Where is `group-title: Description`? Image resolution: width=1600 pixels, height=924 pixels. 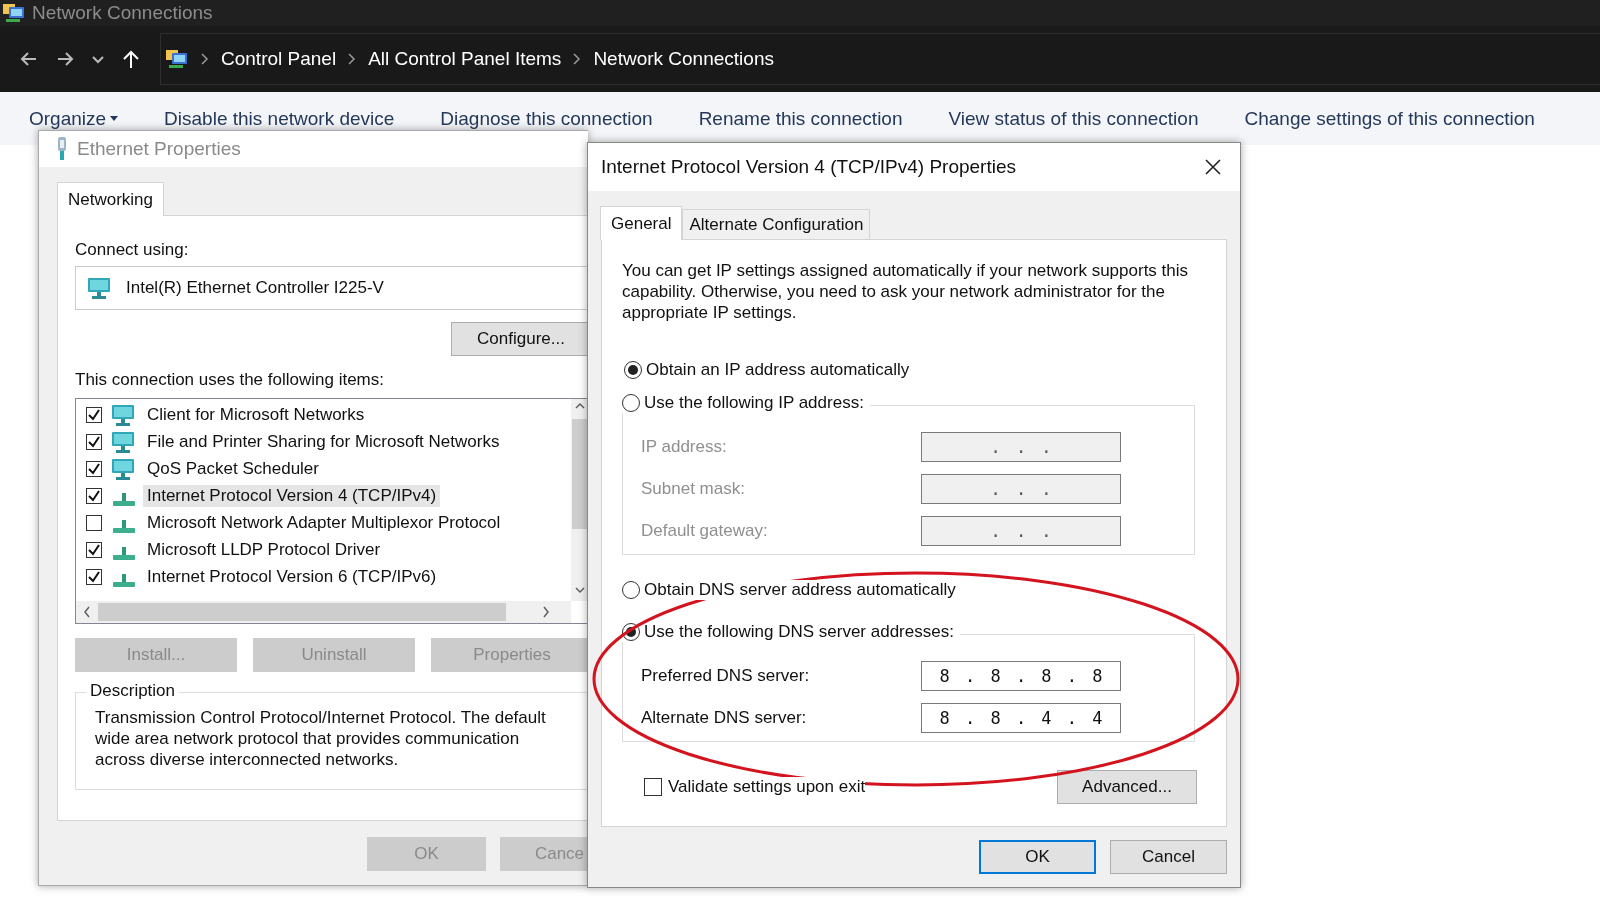
group-title: Description is located at coordinates (133, 691).